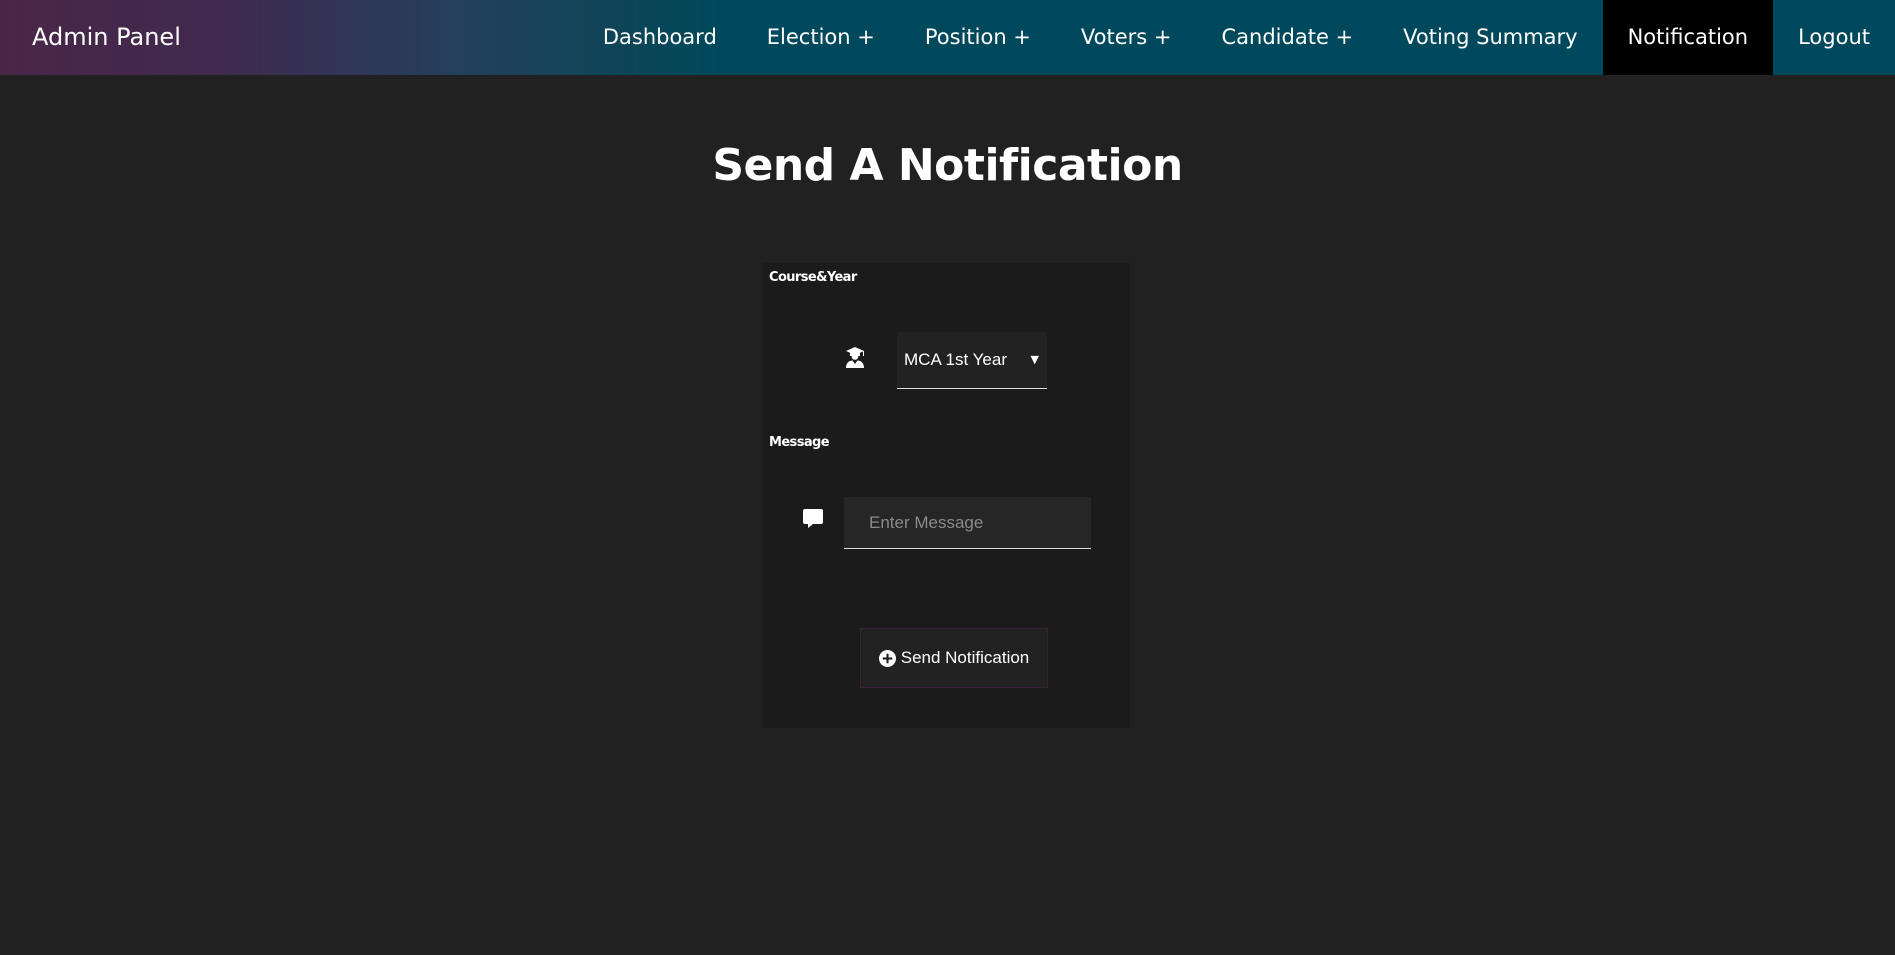 The width and height of the screenshot is (1895, 955). I want to click on nav-item-logout: Logout, so click(1834, 37).